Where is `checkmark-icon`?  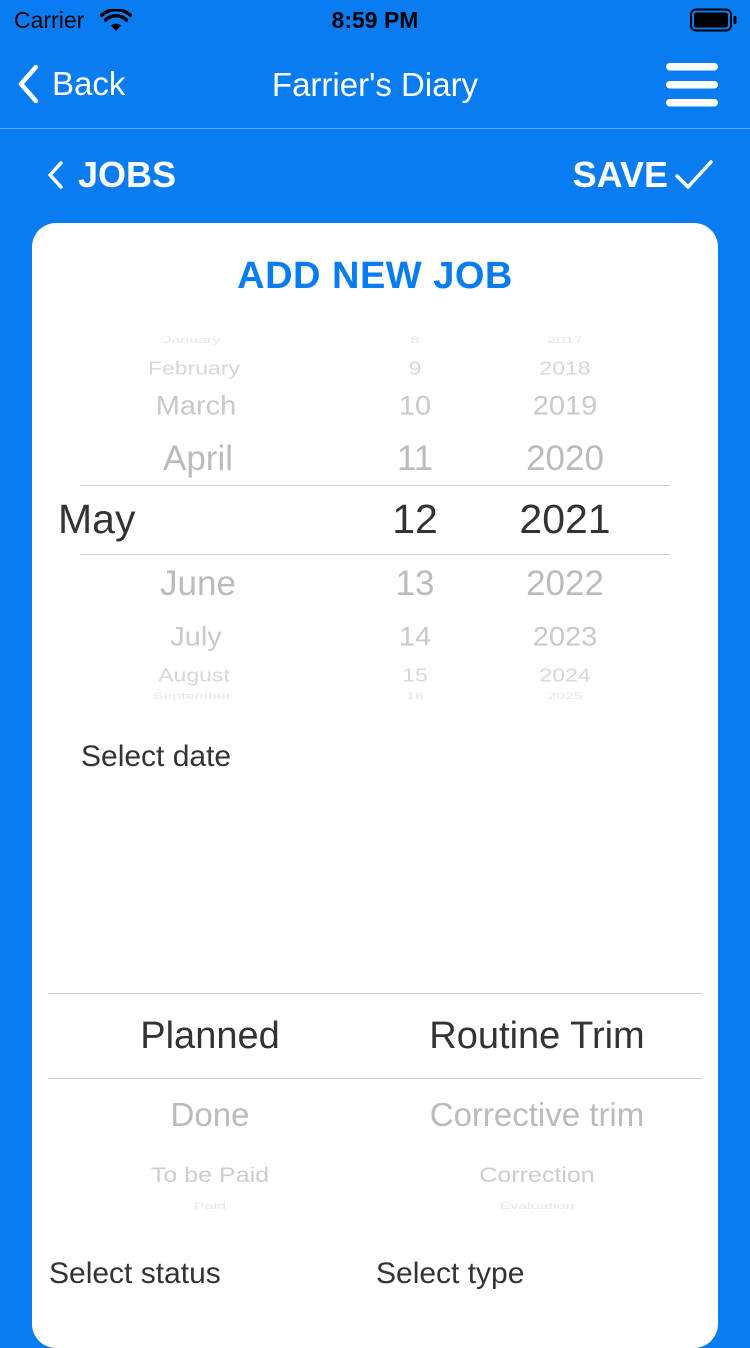 checkmark-icon is located at coordinates (694, 174).